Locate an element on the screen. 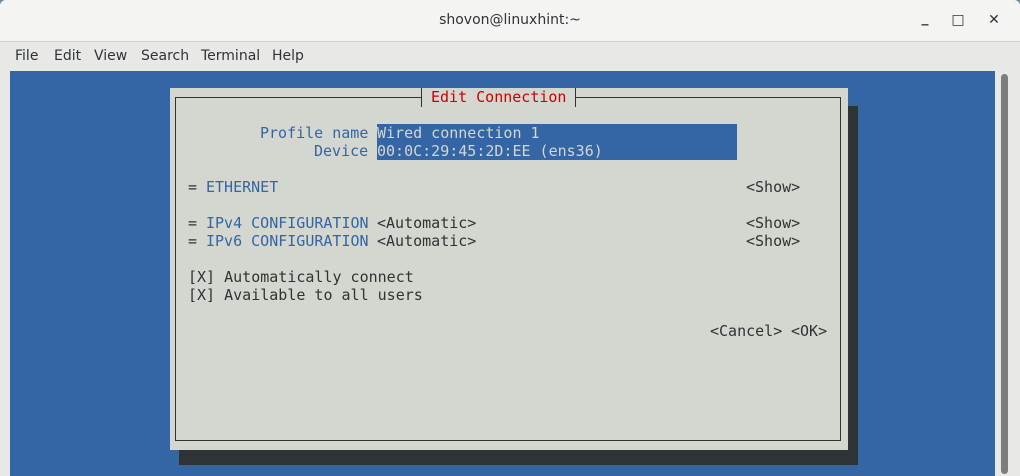 The height and width of the screenshot is (476, 1020). minimize-icon: _ is located at coordinates (925, 20).